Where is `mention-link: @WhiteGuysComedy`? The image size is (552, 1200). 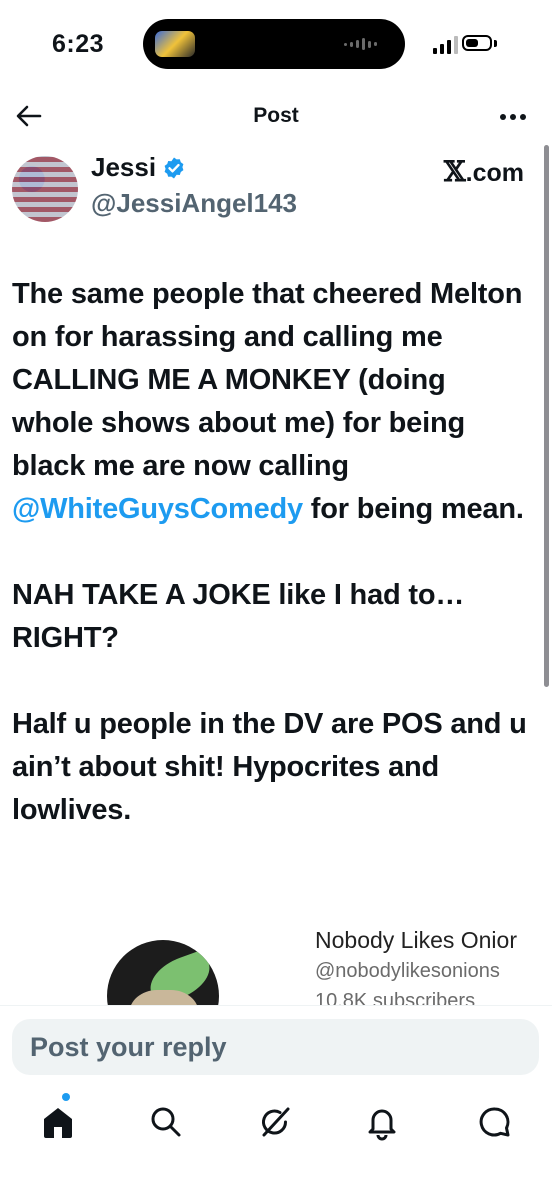
mention-link: @WhiteGuysComedy is located at coordinates (157, 509).